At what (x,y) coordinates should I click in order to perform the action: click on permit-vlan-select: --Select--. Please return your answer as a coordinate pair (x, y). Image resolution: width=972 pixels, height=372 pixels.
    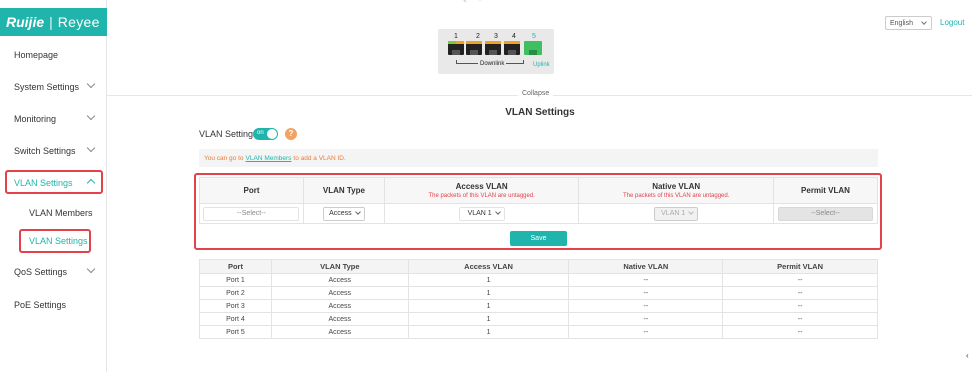
    Looking at the image, I should click on (825, 213).